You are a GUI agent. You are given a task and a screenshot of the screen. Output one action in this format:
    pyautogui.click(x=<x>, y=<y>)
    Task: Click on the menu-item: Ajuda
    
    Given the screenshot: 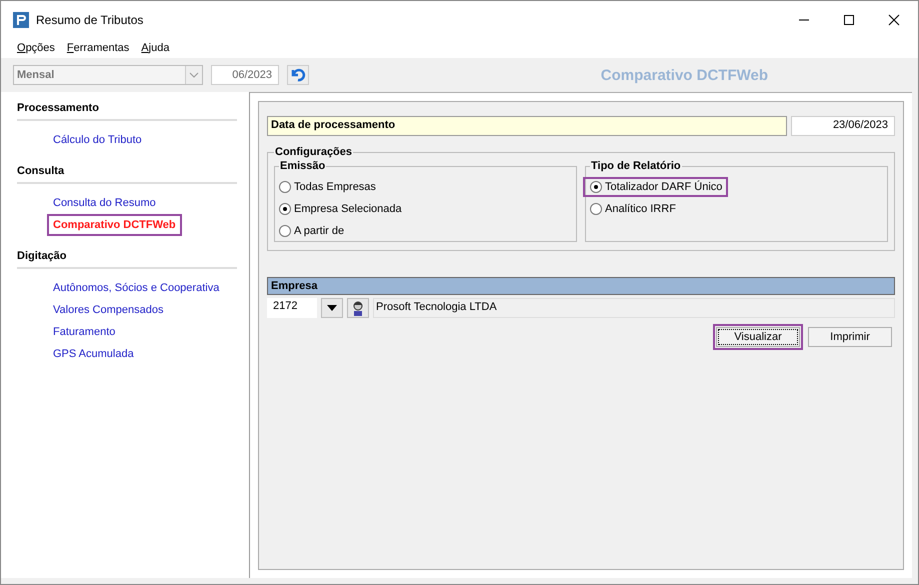 What is the action you would take?
    pyautogui.click(x=155, y=48)
    